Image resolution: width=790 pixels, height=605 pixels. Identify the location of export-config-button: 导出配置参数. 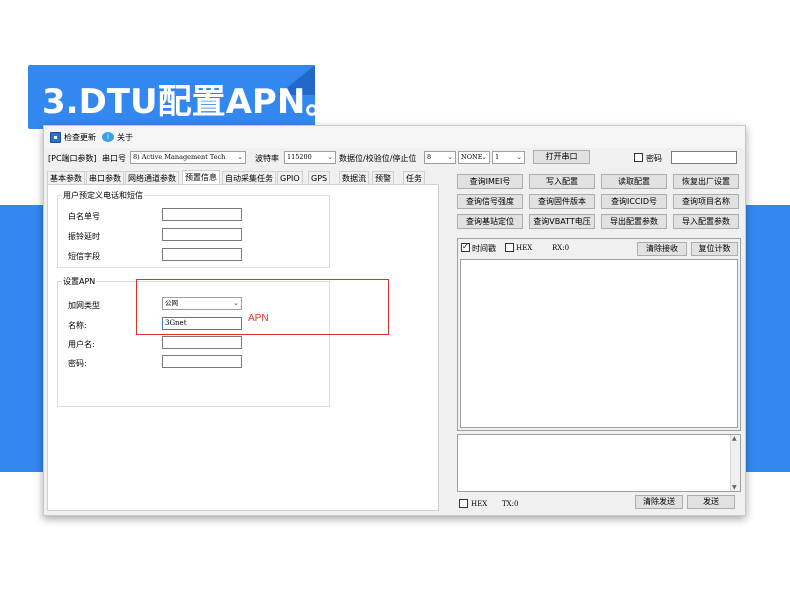
(634, 221).